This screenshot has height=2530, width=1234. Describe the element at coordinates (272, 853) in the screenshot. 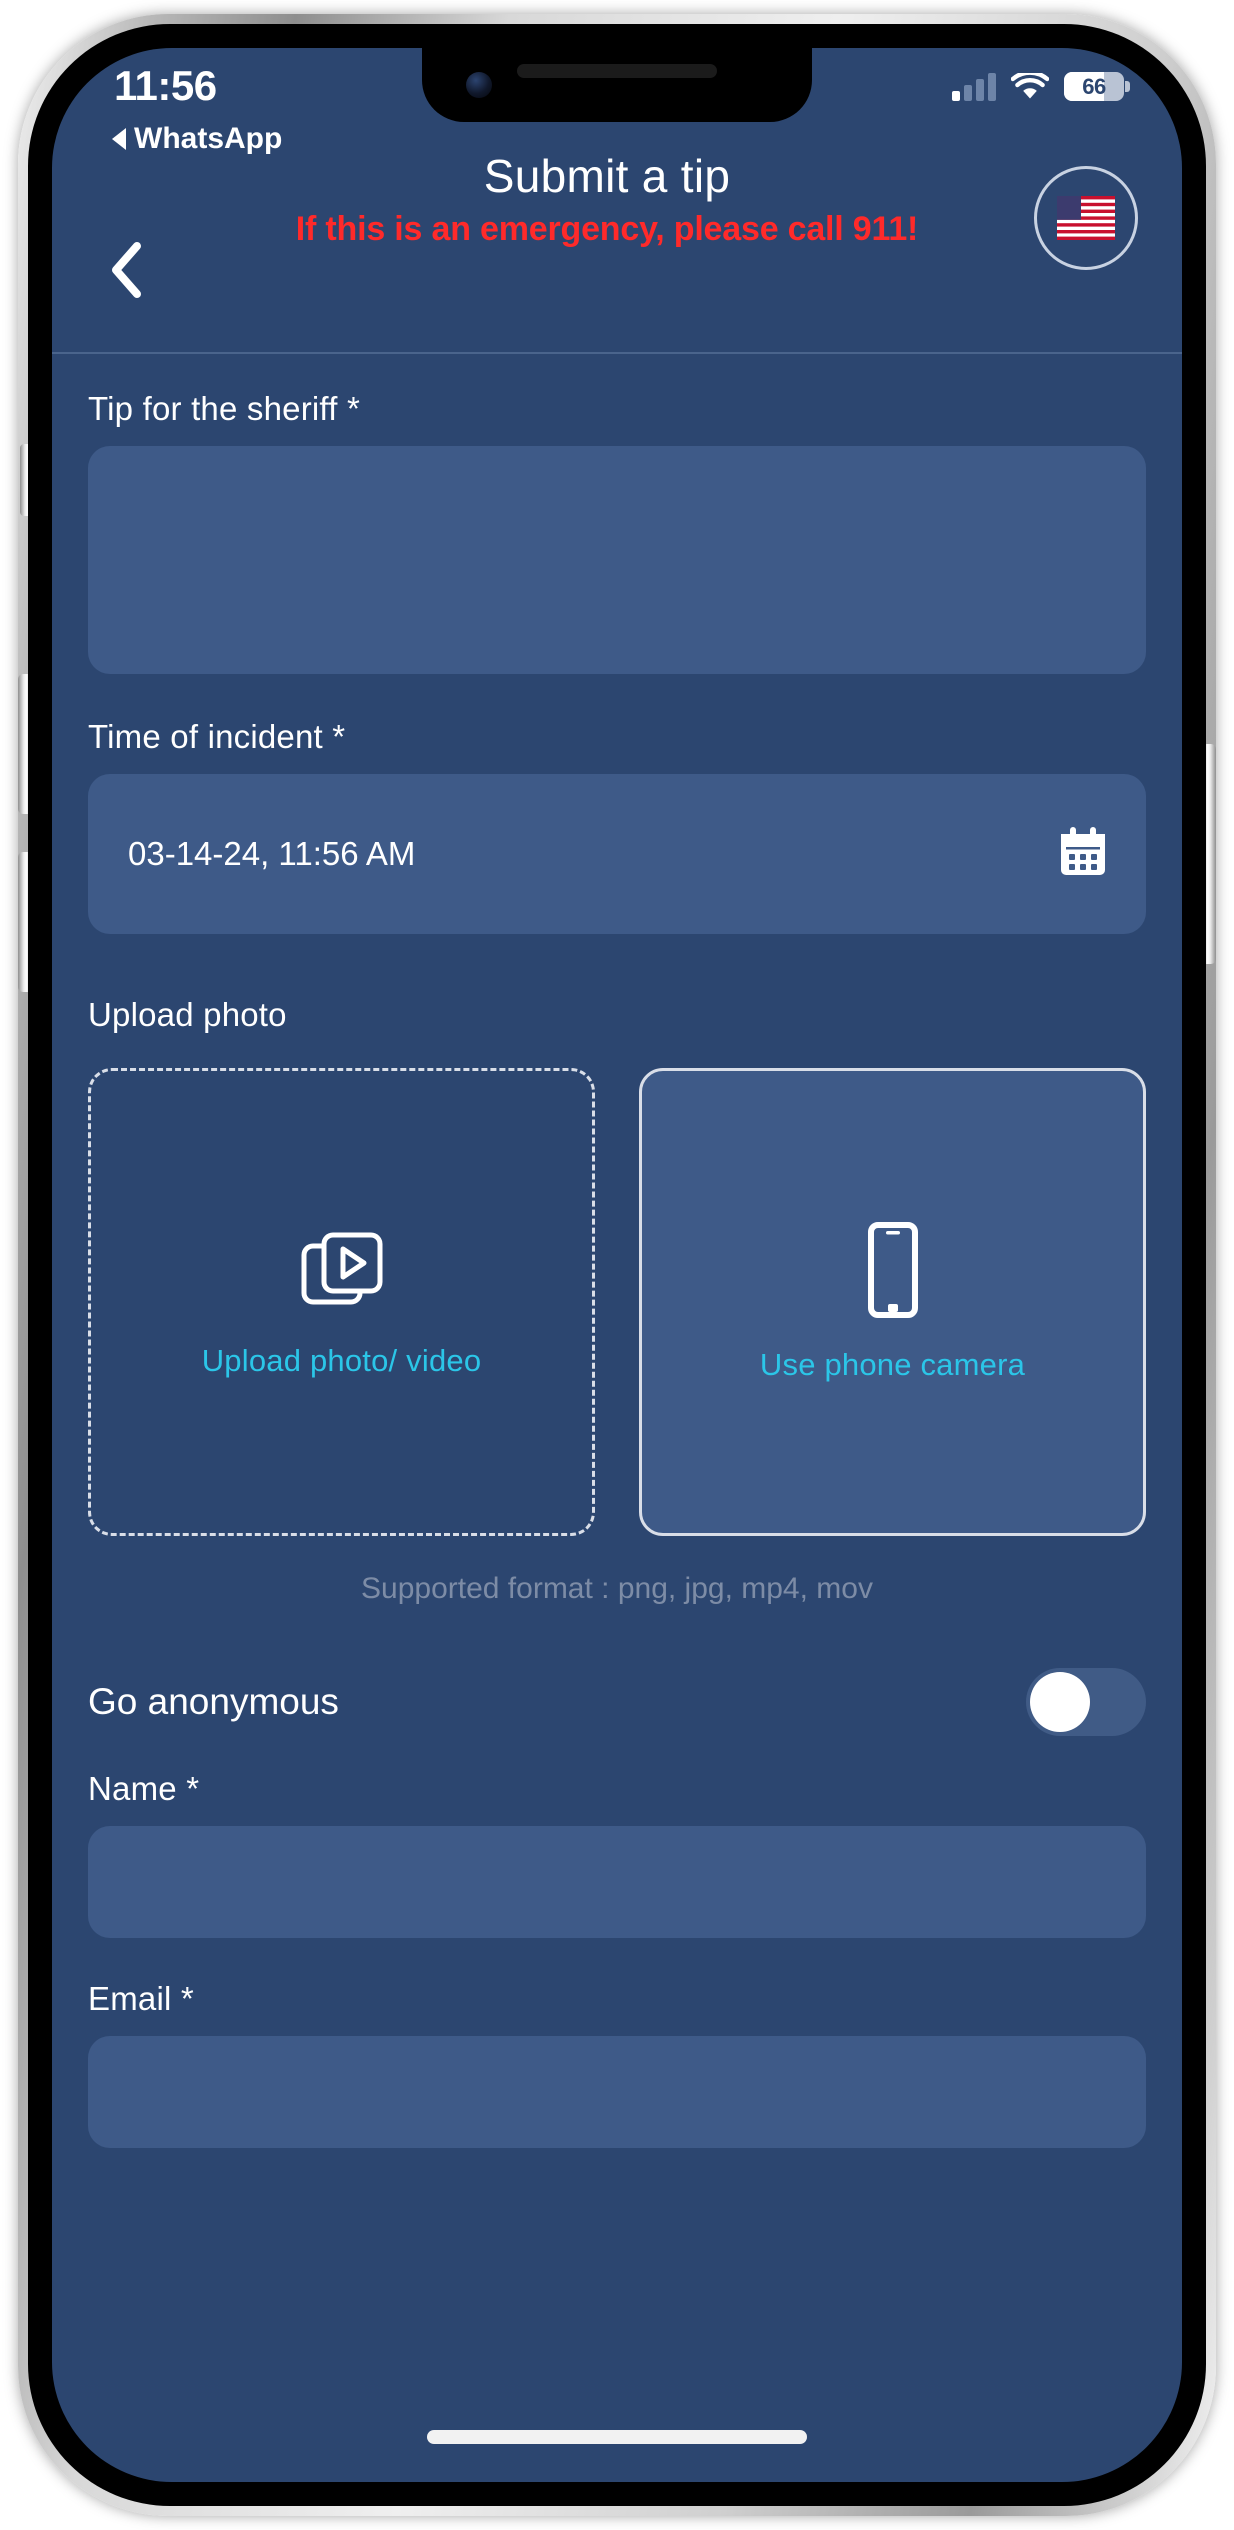

I see `time-of-incident-value: 03-14-24, 11:56 AM` at that location.